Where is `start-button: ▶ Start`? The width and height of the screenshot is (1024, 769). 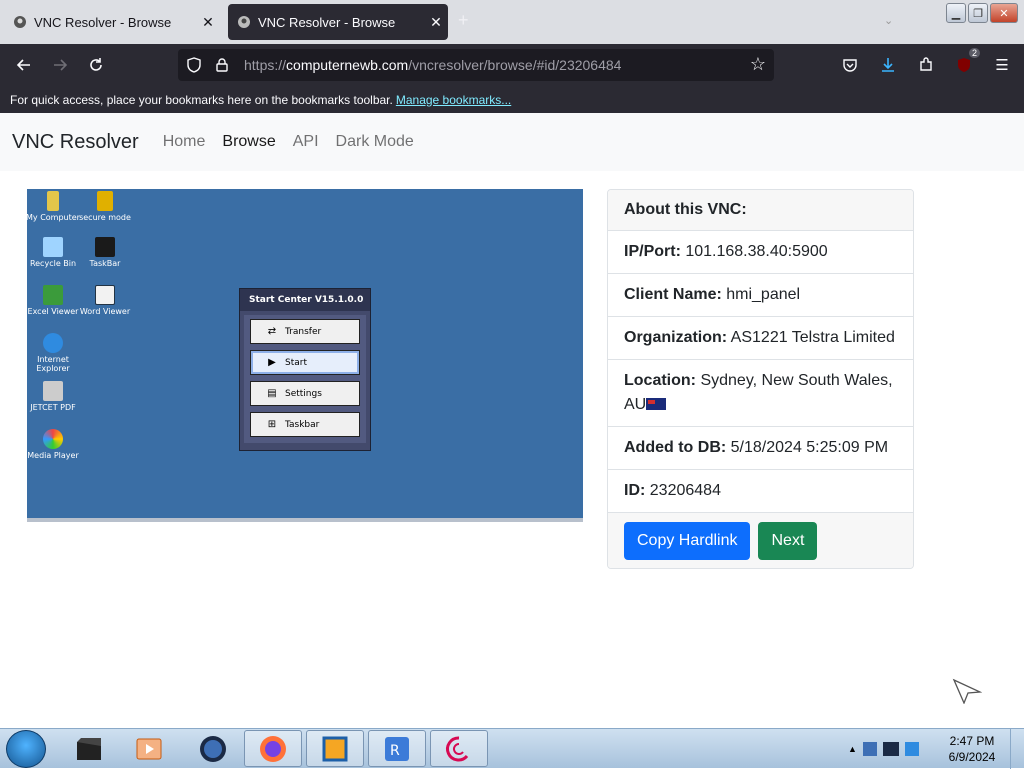 start-button: ▶ Start is located at coordinates (305, 362).